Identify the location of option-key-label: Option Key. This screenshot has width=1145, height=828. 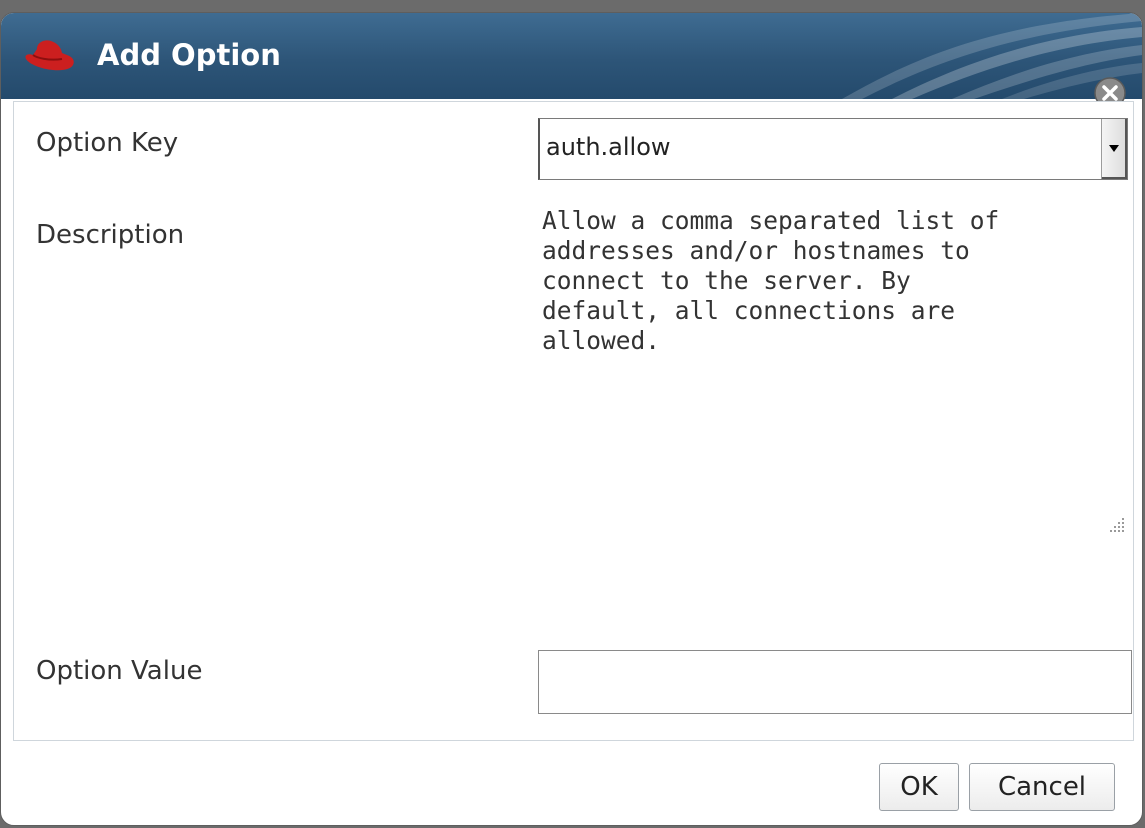
(107, 143).